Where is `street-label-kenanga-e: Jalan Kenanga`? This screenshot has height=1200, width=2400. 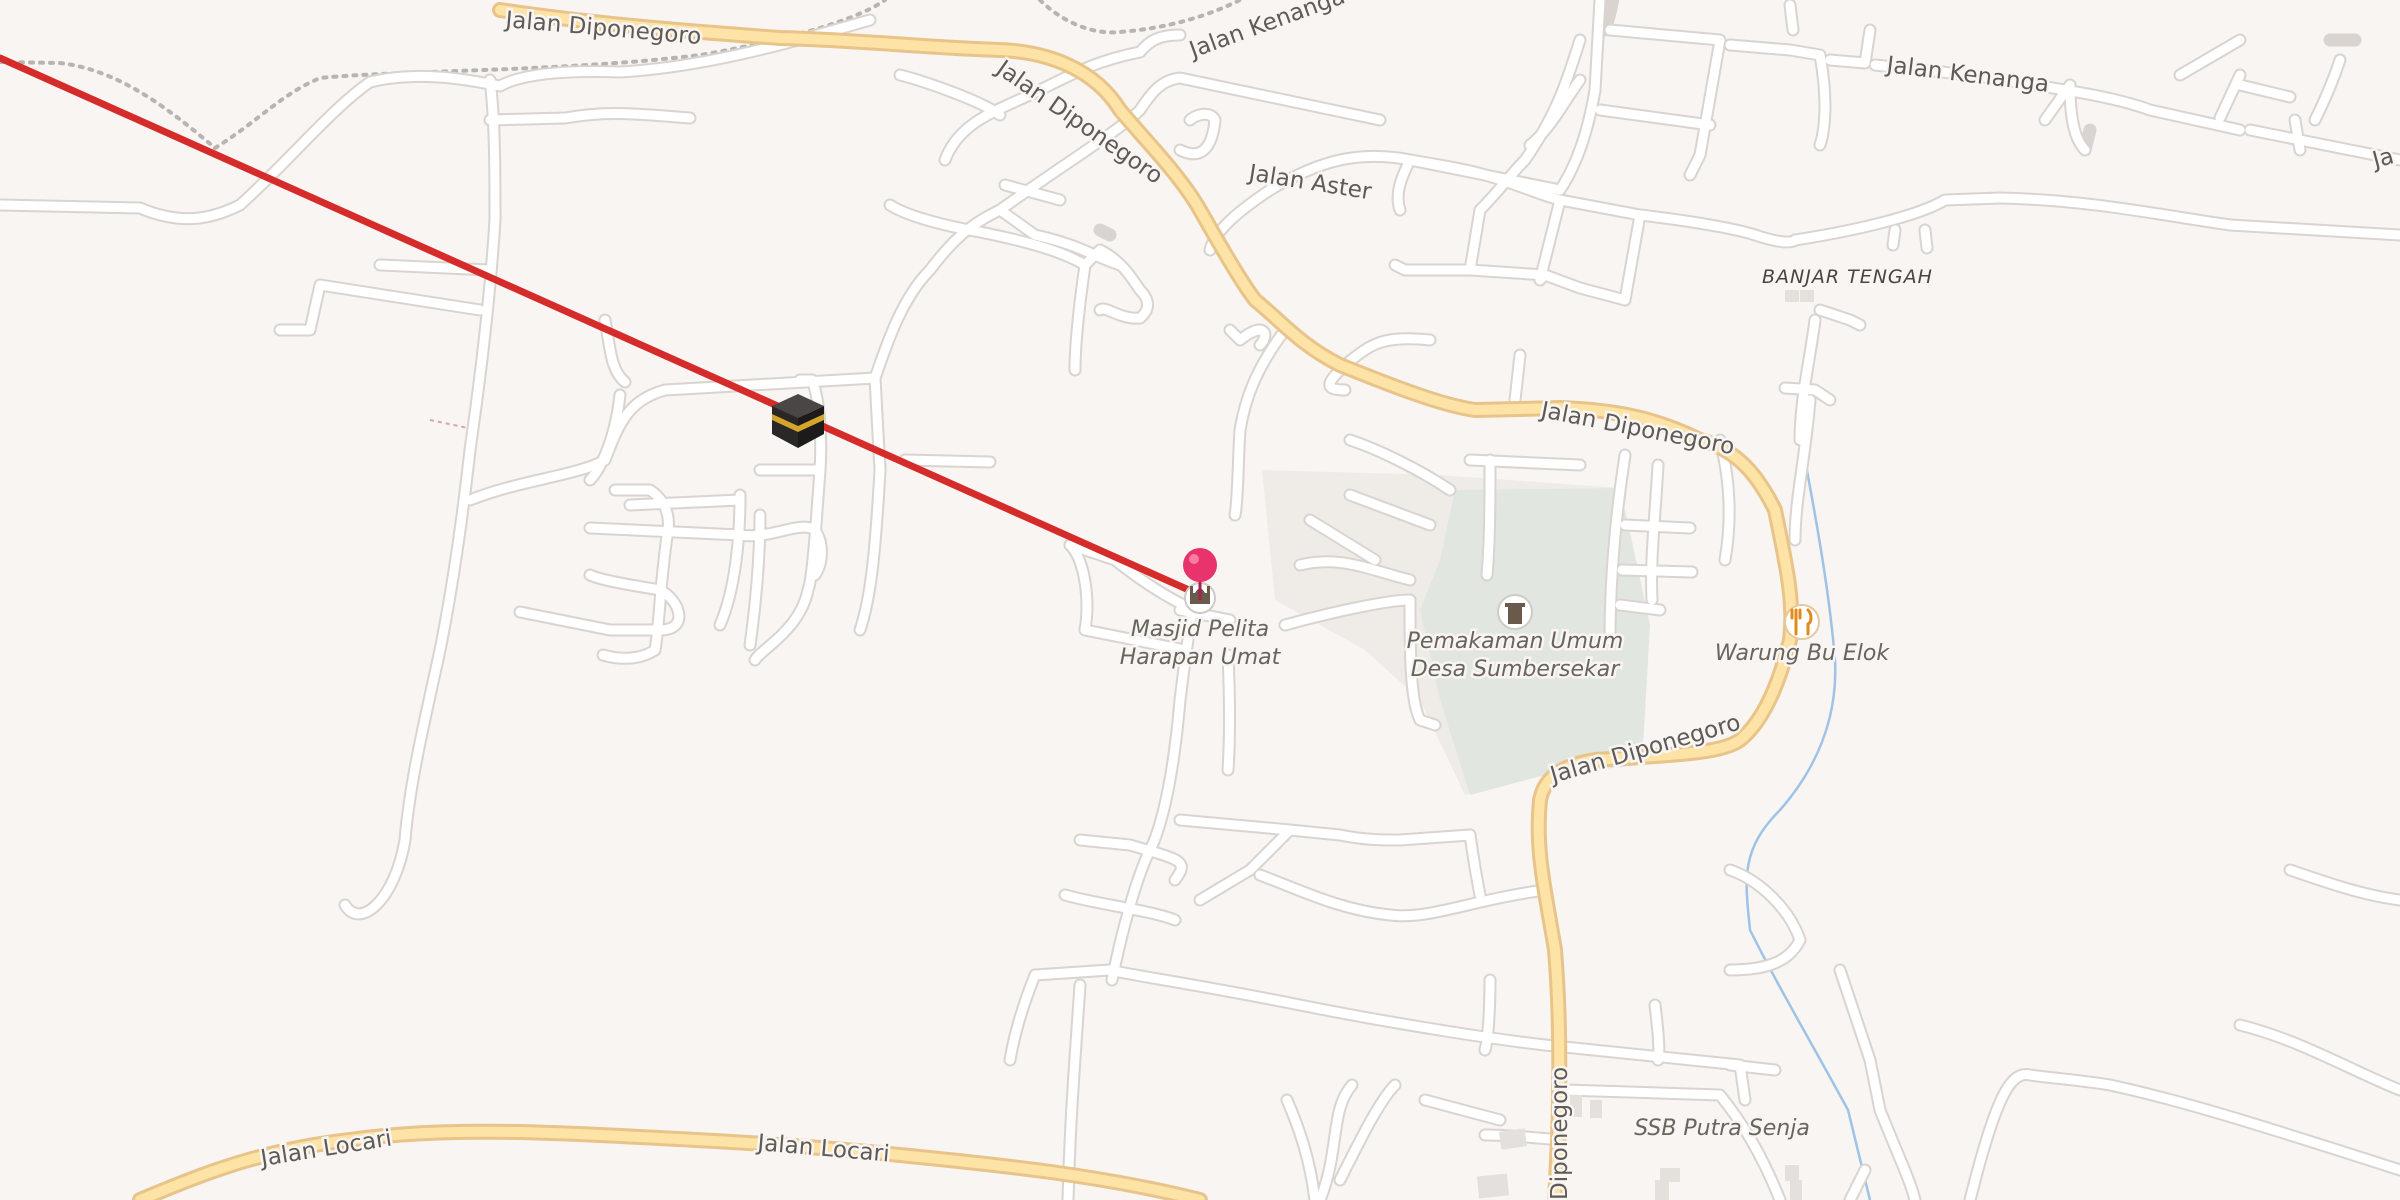 street-label-kenanga-e: Jalan Kenanga is located at coordinates (1966, 75).